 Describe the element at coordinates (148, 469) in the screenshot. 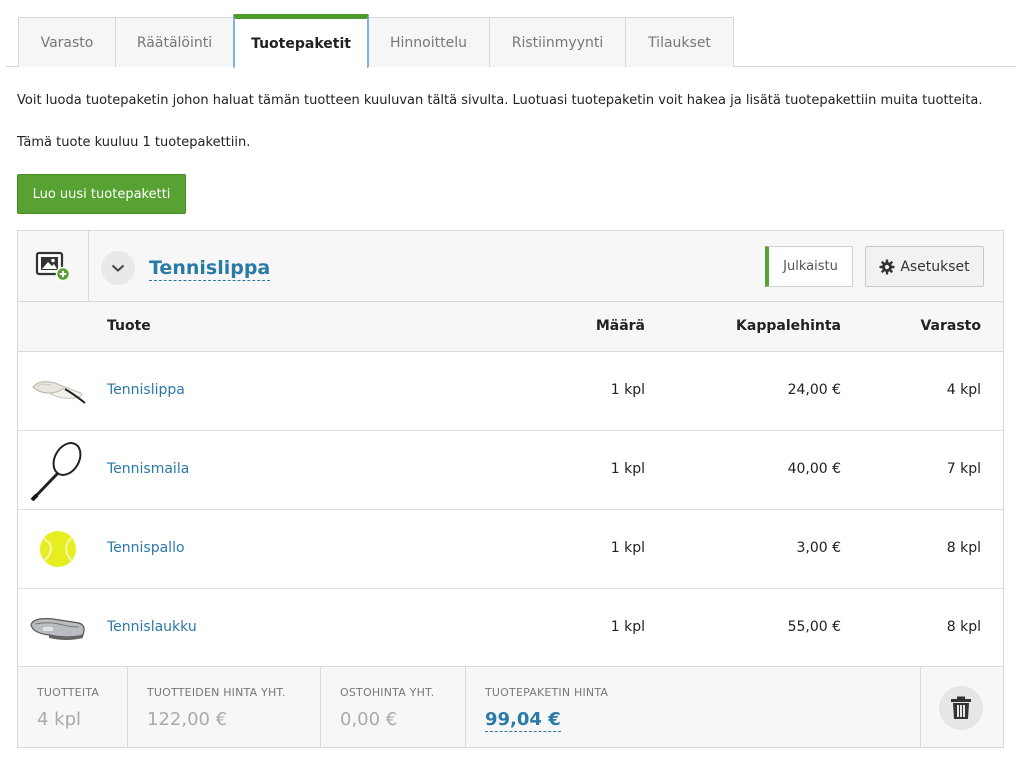

I see `product-link: Tennismaila` at that location.